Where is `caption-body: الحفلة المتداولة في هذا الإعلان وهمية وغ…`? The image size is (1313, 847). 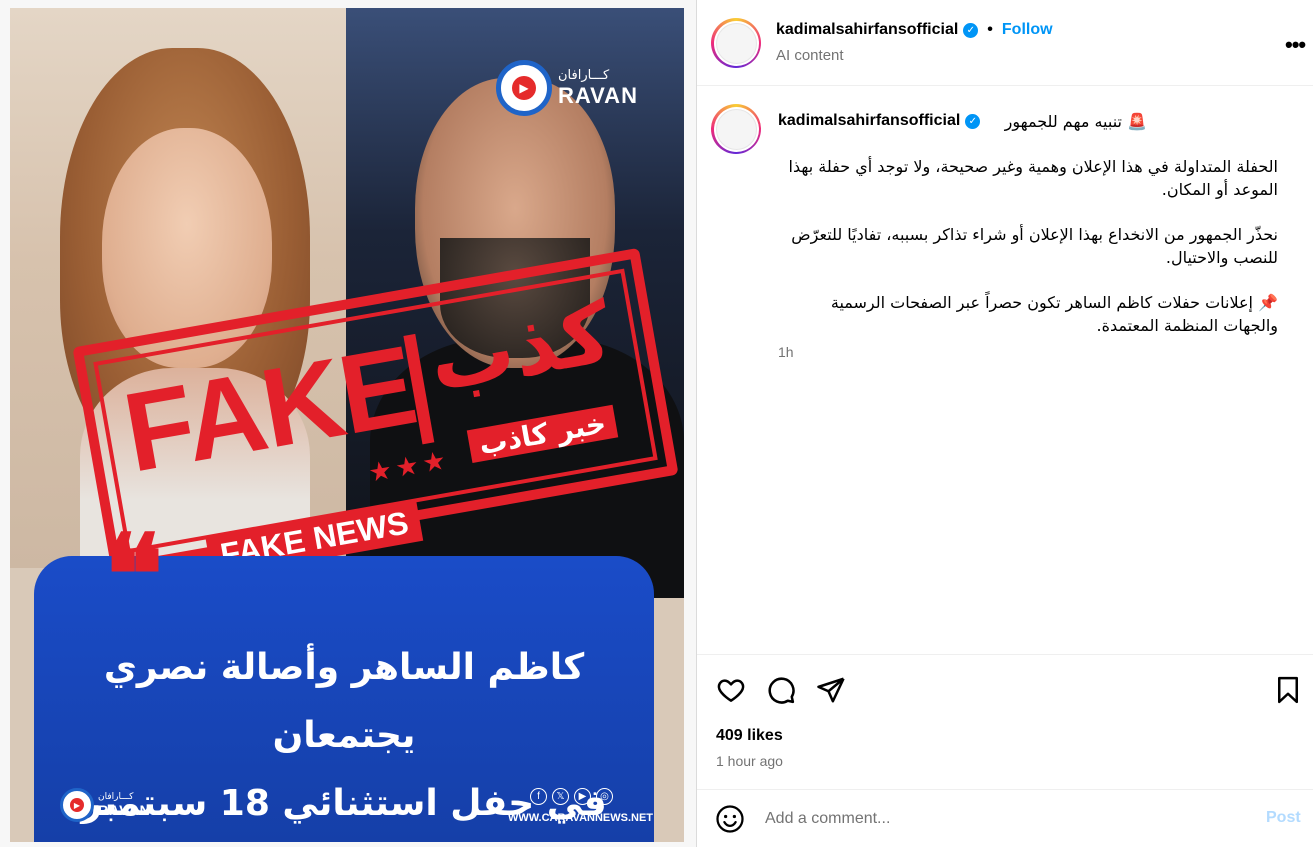
caption-body: الحفلة المتداولة في هذا الإعلان وهمية وغ… is located at coordinates (1028, 257).